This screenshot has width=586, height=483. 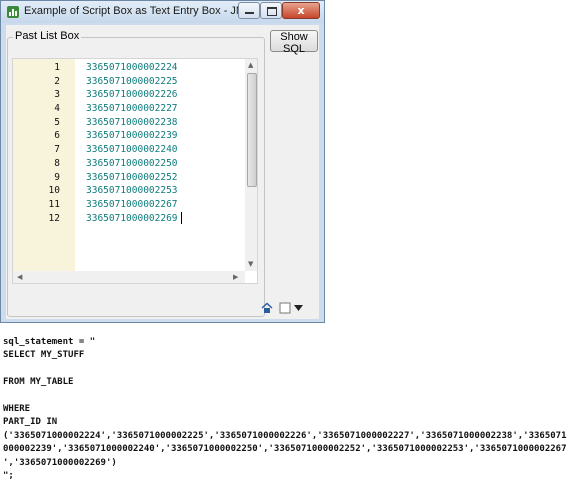 I want to click on line-text: 3365071000002269, so click(x=132, y=218).